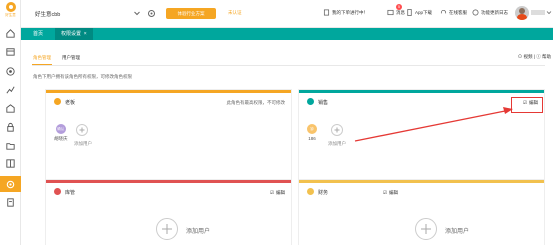  I want to click on updates-label: 功能更新日志, so click(494, 12).